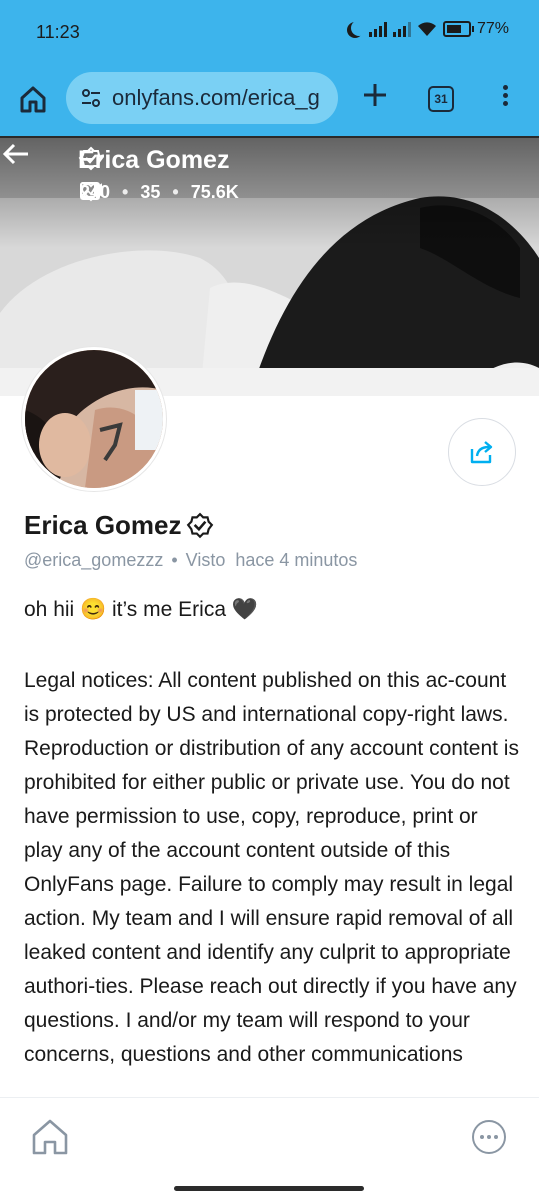  Describe the element at coordinates (91, 192) in the screenshot. I see `heart-icon` at that location.